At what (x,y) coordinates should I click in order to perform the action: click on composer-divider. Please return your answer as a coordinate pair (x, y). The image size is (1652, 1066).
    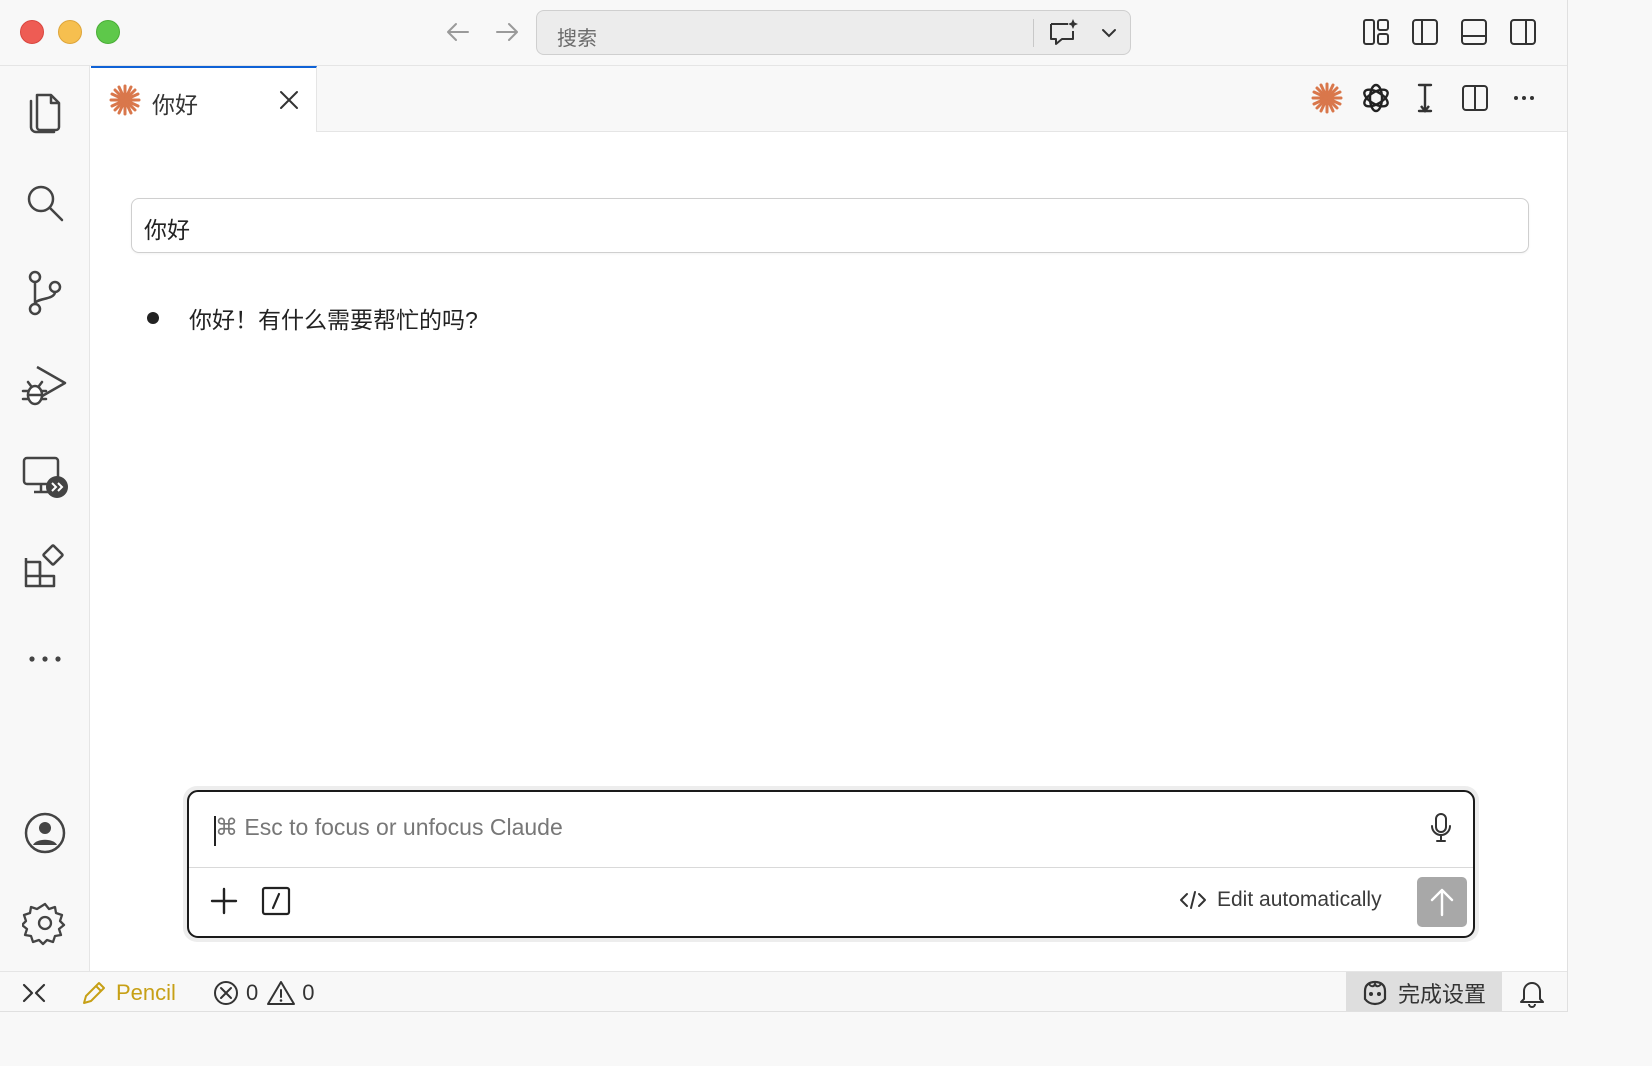
    Looking at the image, I should click on (831, 867).